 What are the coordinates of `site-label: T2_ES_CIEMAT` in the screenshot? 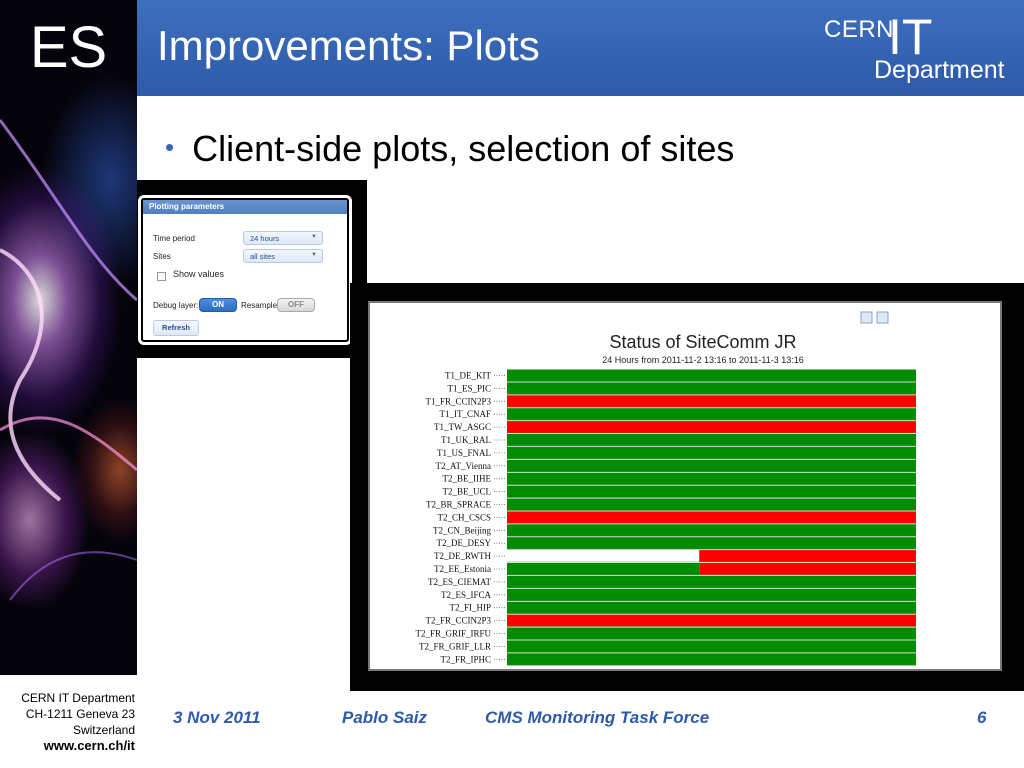 It's located at (460, 582).